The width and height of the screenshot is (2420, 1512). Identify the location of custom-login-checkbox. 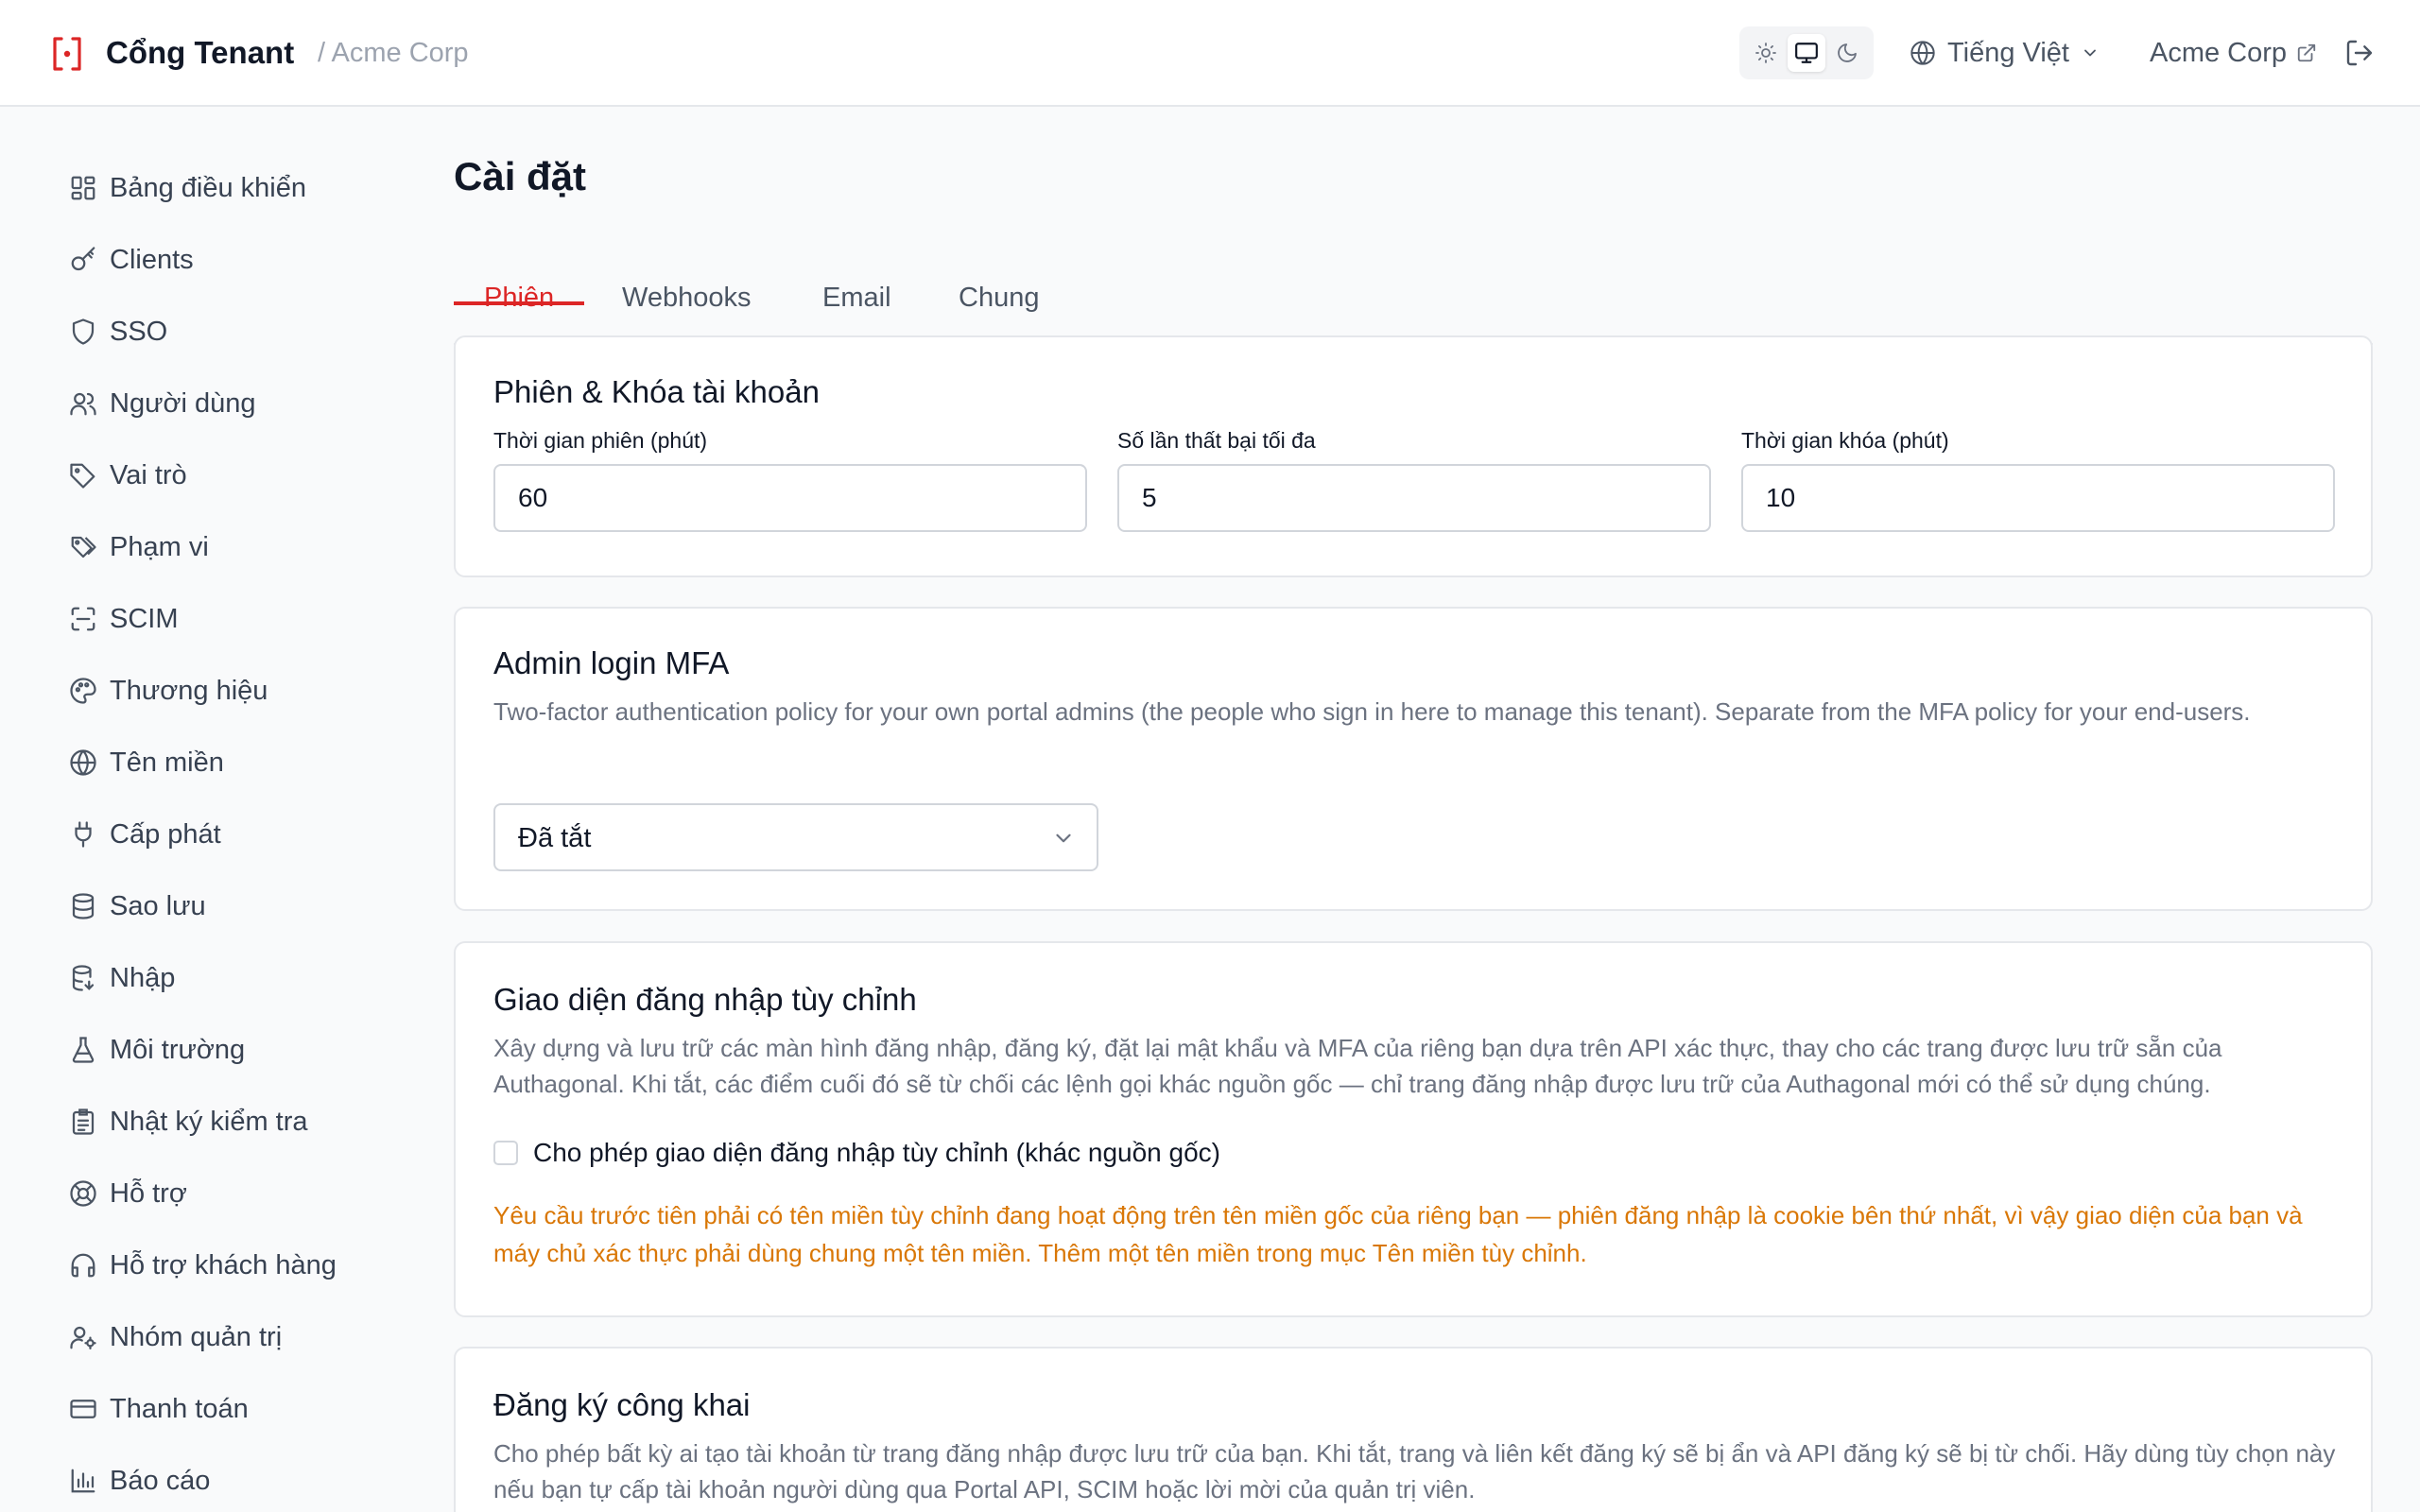
(505, 1153).